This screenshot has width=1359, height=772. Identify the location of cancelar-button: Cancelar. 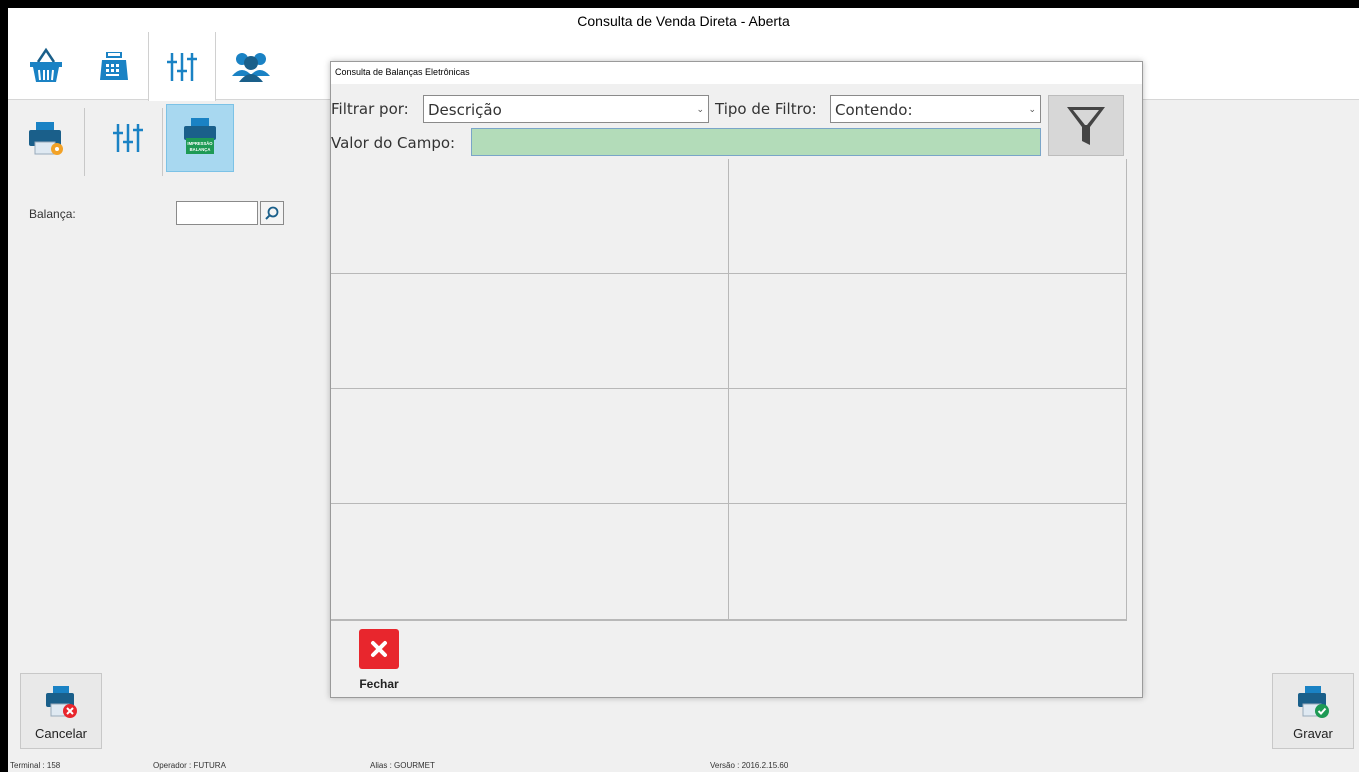
(61, 711).